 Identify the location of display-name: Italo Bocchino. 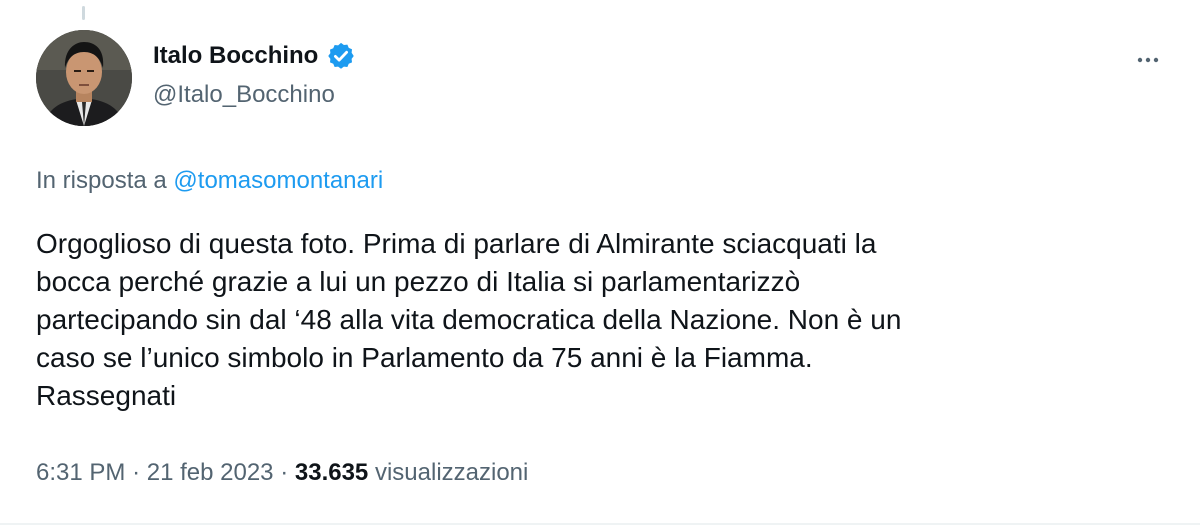
(235, 56).